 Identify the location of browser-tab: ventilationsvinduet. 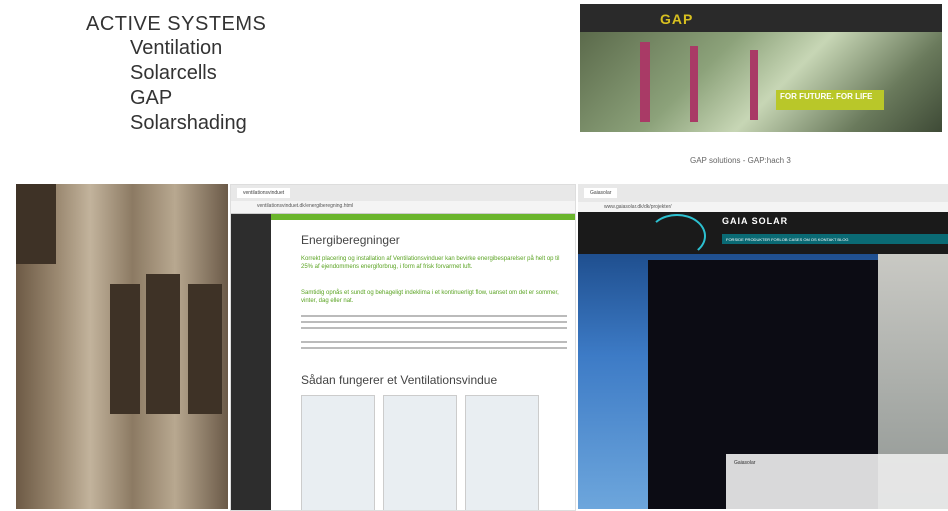
(264, 193).